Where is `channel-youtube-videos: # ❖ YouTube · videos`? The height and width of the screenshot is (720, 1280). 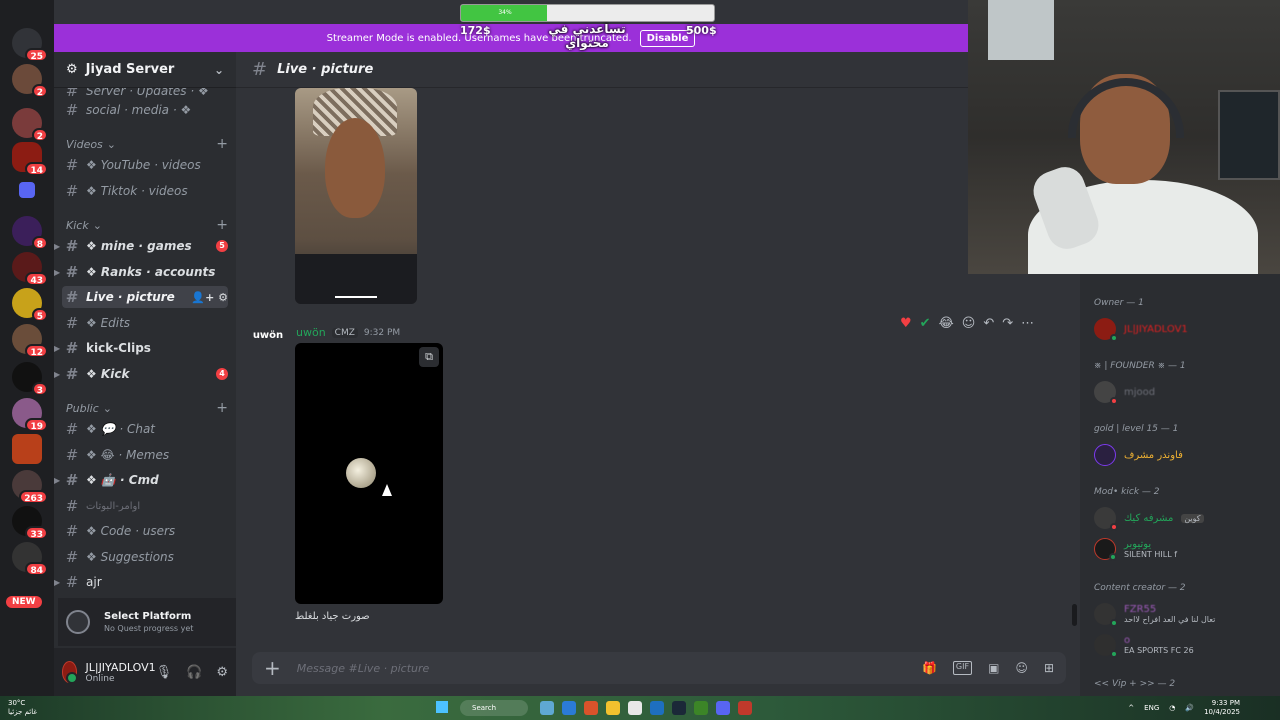
channel-youtube-videos: # ❖ YouTube · videos is located at coordinates (145, 165).